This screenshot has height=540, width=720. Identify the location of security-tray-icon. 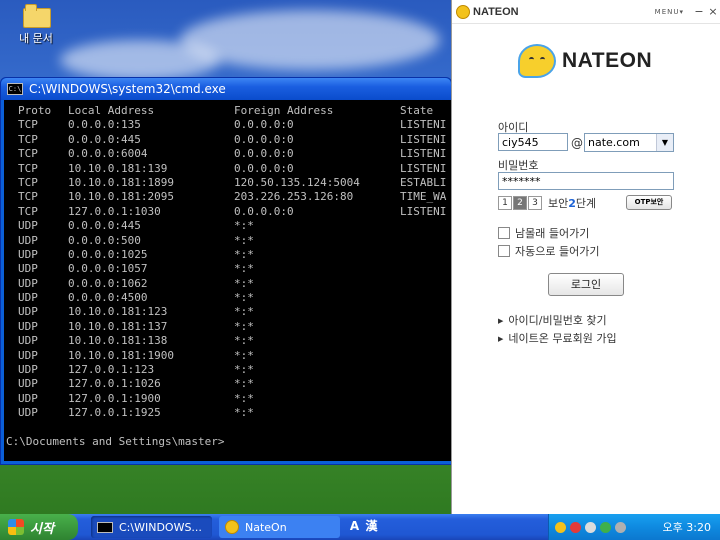
(575, 527).